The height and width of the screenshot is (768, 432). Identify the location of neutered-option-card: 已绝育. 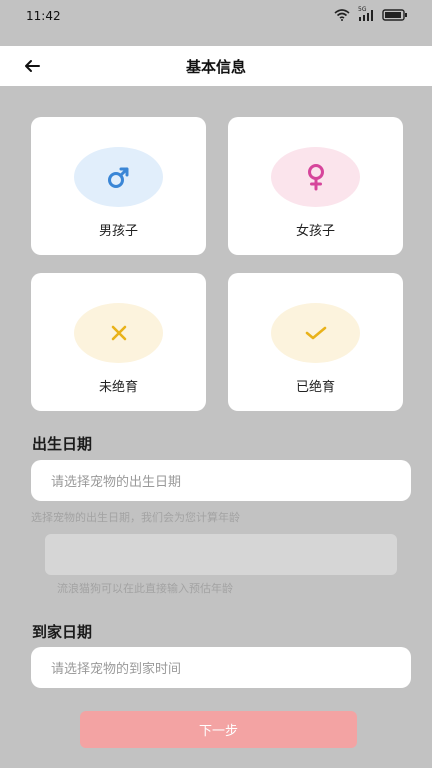
(315, 342).